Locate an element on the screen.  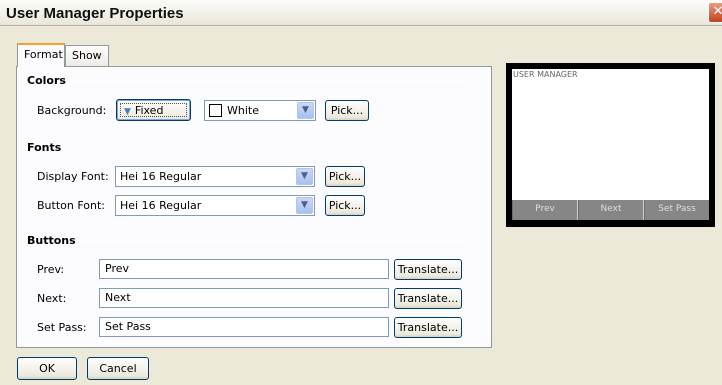
preview-screen-title: USER MANAGER is located at coordinates (545, 74).